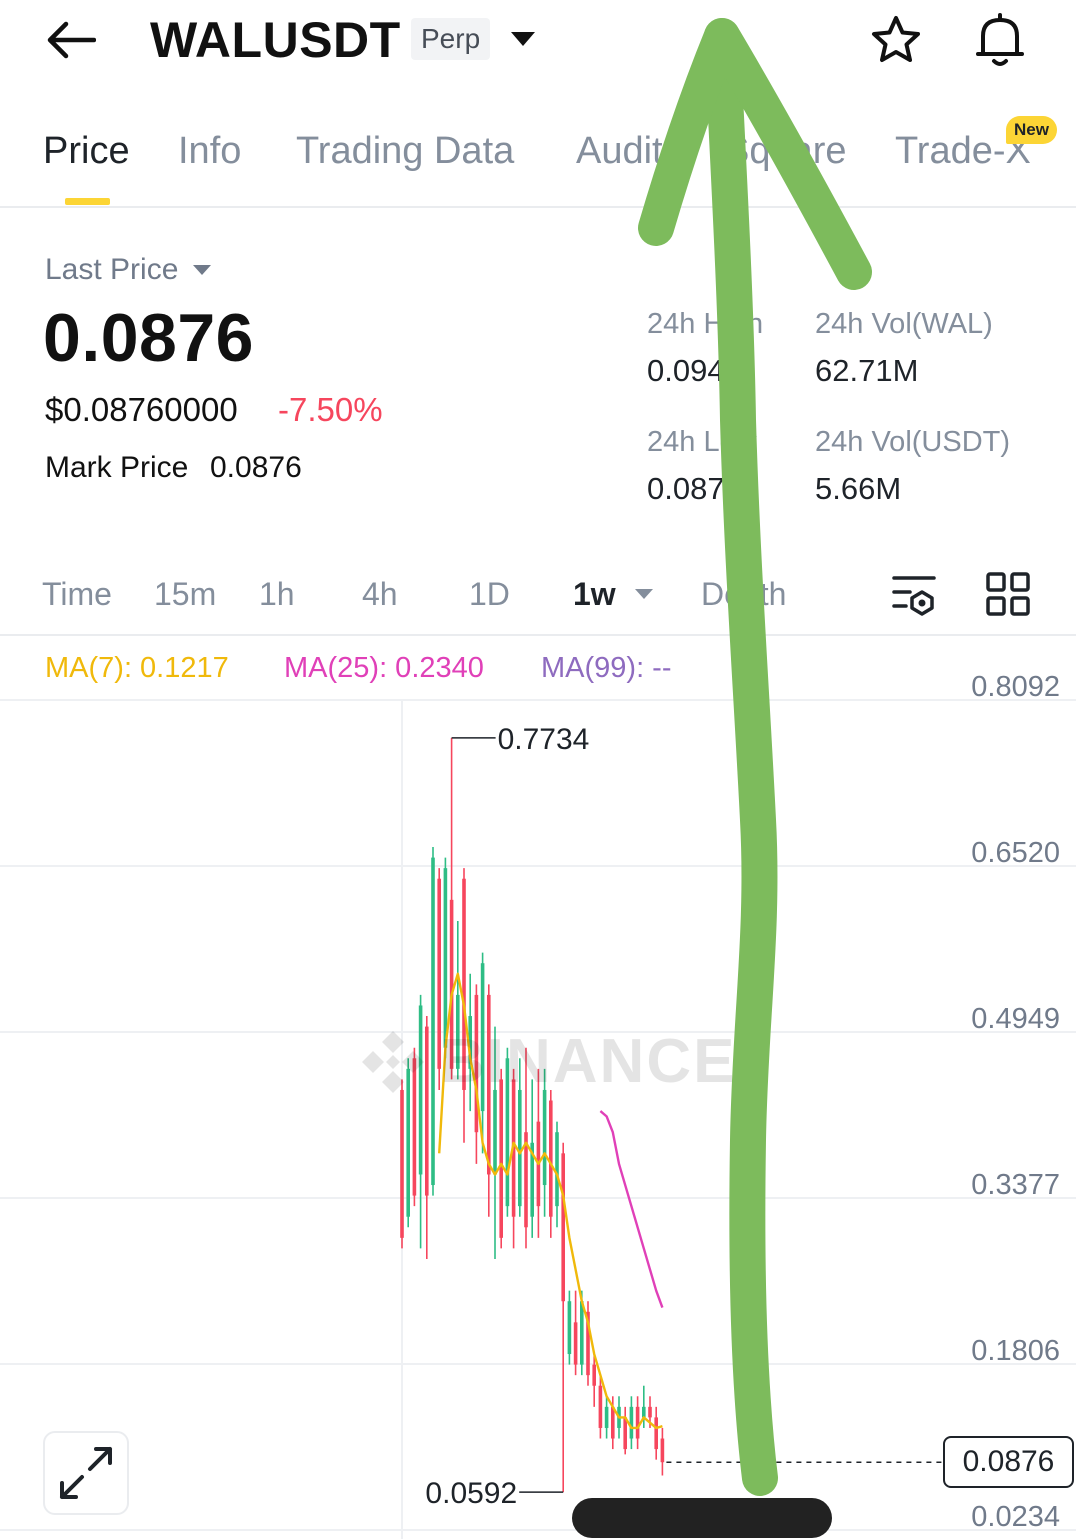  What do you see at coordinates (686, 488) in the screenshot?
I see `low-24h-value: 0.087` at bounding box center [686, 488].